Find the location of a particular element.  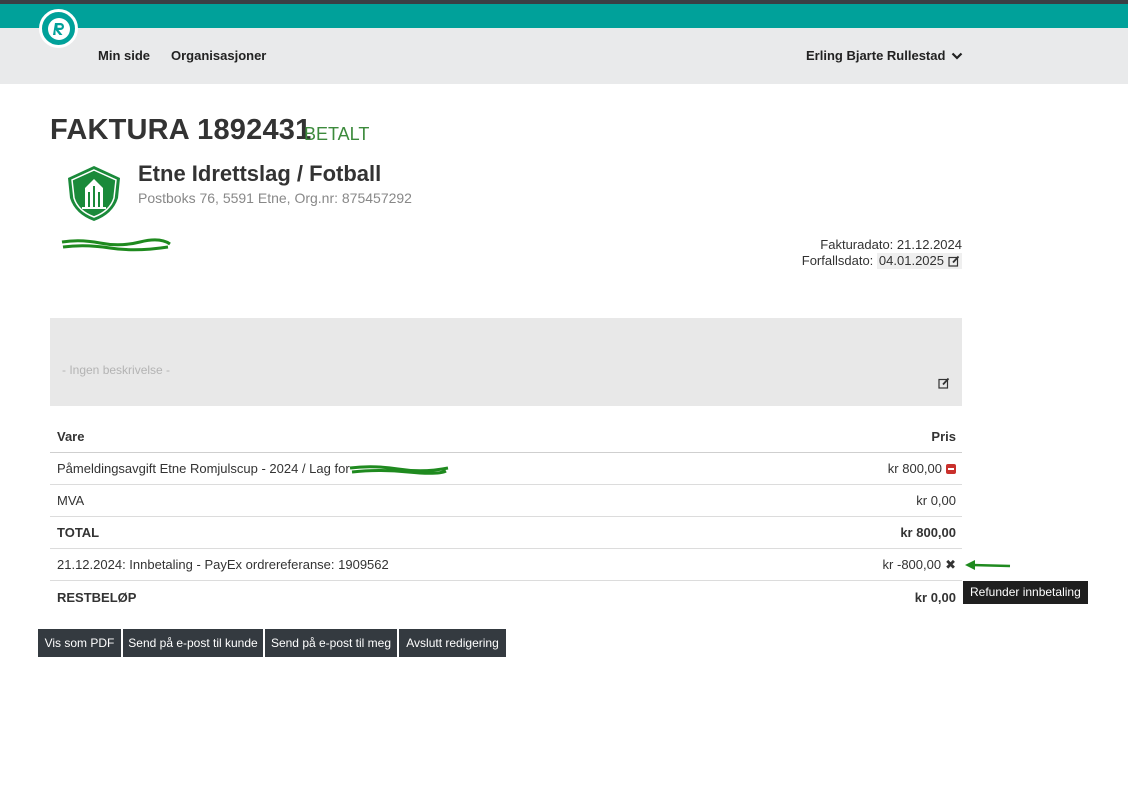

invoice-title: FAKTURA 1892431 is located at coordinates (181, 130).